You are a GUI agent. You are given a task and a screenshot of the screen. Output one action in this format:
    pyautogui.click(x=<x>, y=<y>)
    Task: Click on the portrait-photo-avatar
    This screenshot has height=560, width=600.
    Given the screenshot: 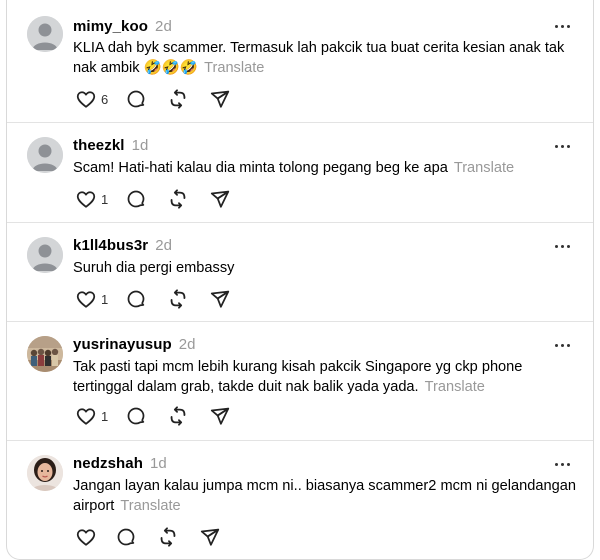 What is the action you would take?
    pyautogui.click(x=45, y=473)
    